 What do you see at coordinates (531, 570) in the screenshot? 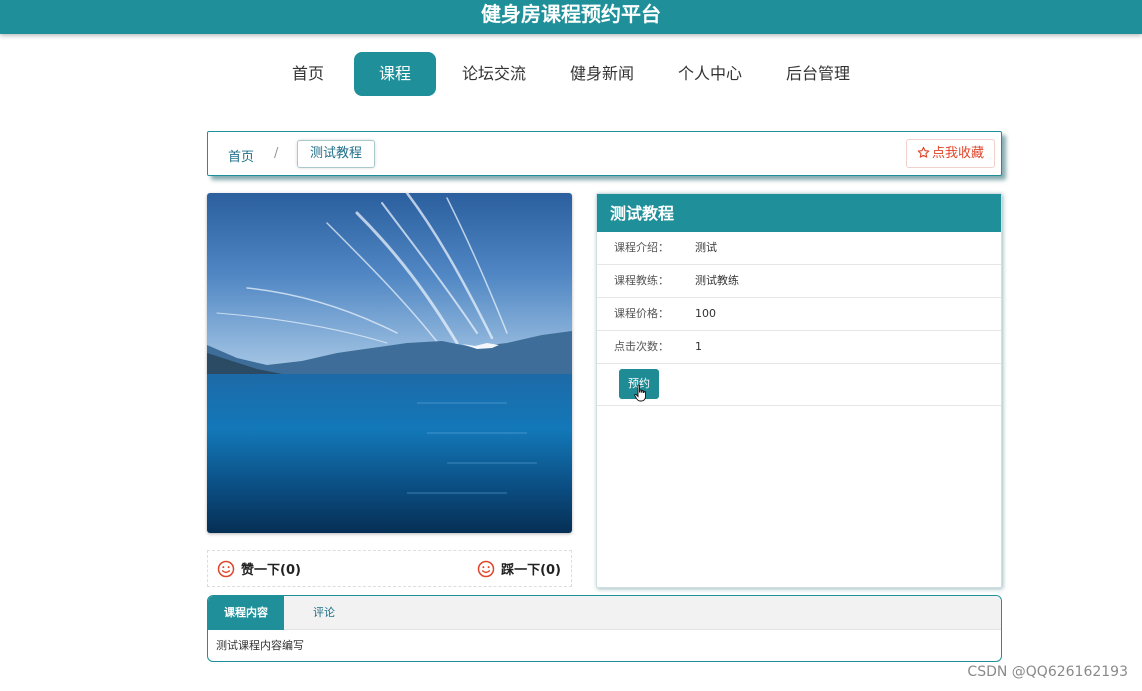
I see `dislike-label: 踩一下(0)` at bounding box center [531, 570].